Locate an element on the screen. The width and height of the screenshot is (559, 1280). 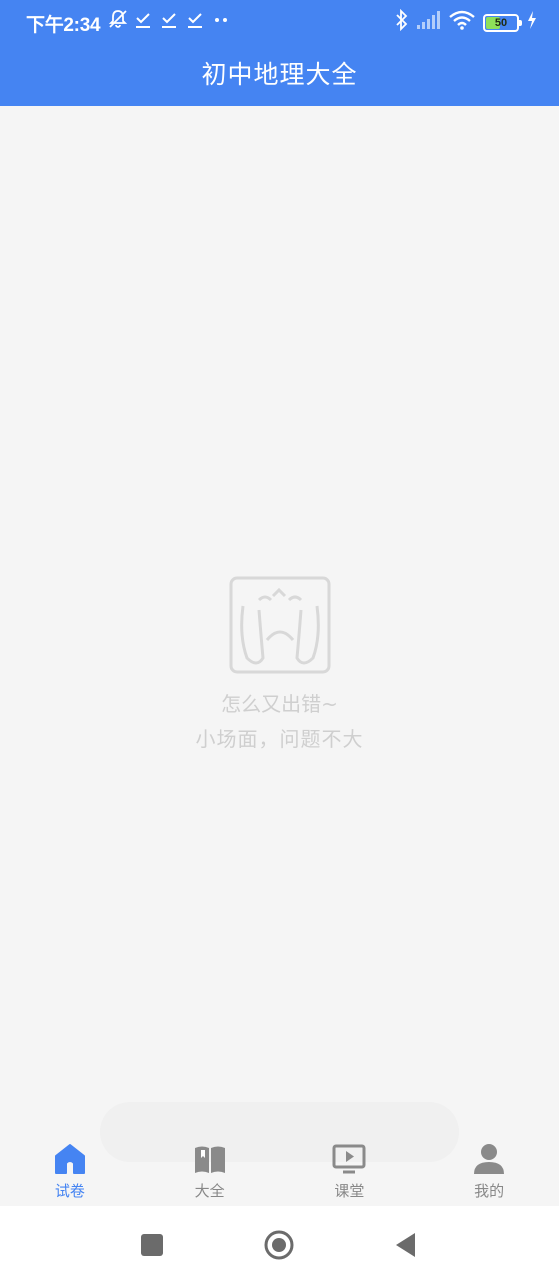
app-header: 下午2:34 50 初中地理大全 is located at coordinates (279, 53).